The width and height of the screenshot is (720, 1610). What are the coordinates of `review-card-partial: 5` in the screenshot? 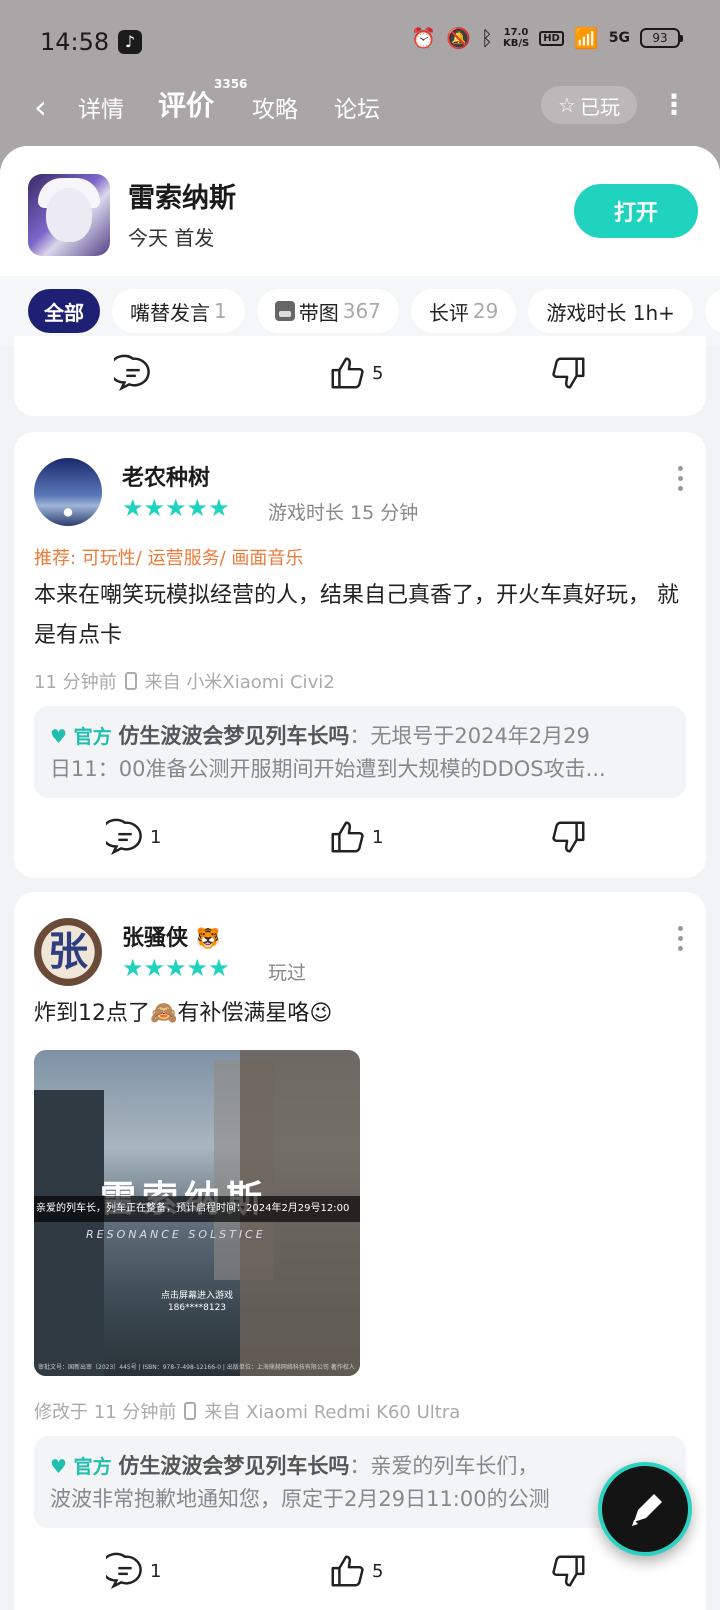 It's located at (360, 376).